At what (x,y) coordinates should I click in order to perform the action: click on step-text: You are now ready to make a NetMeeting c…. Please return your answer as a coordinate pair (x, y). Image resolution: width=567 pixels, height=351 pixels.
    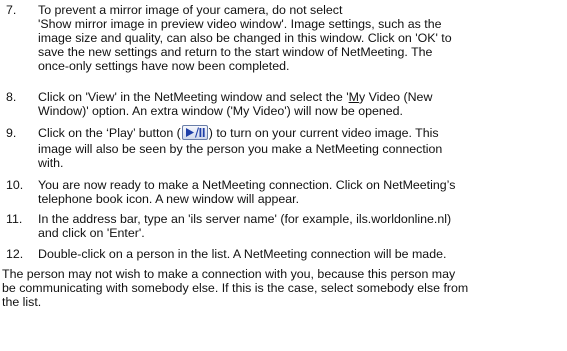
    Looking at the image, I should click on (300, 192).